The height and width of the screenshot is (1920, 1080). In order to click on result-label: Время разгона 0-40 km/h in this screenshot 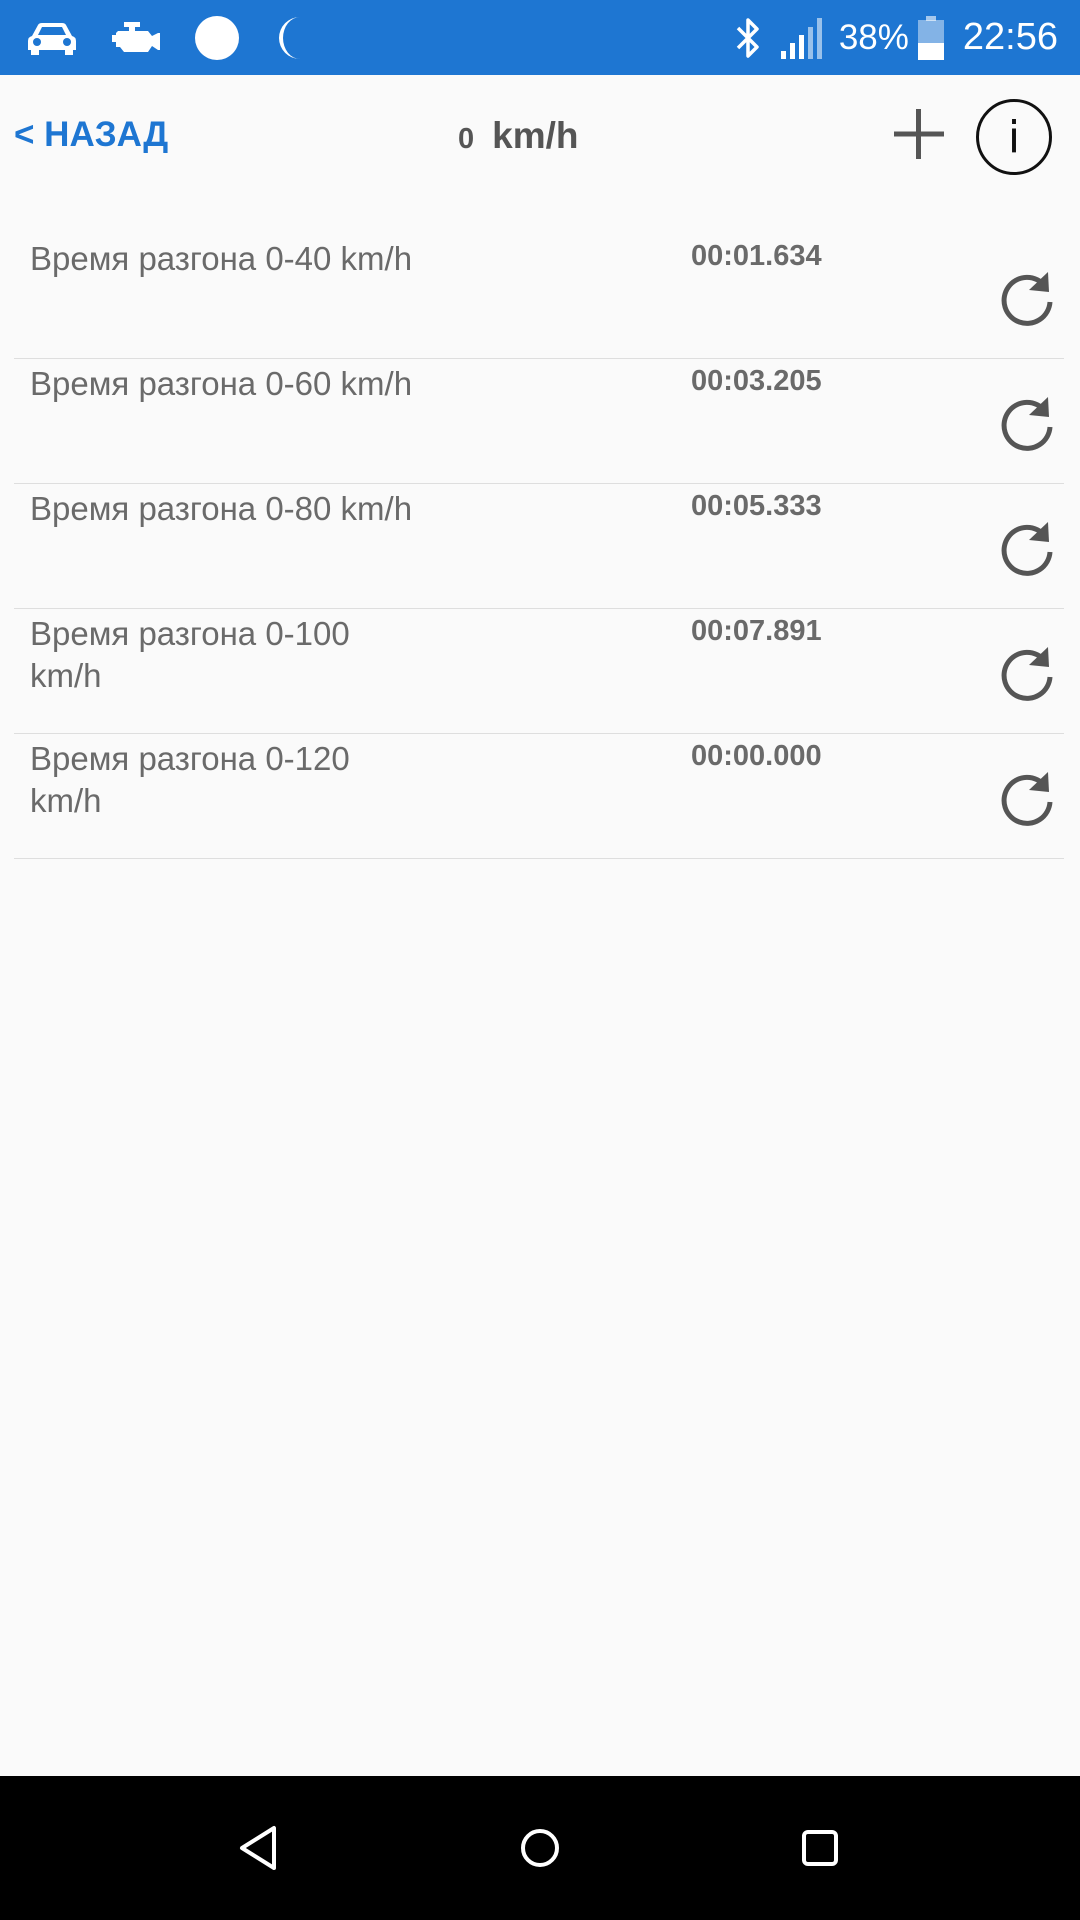, I will do `click(221, 258)`.